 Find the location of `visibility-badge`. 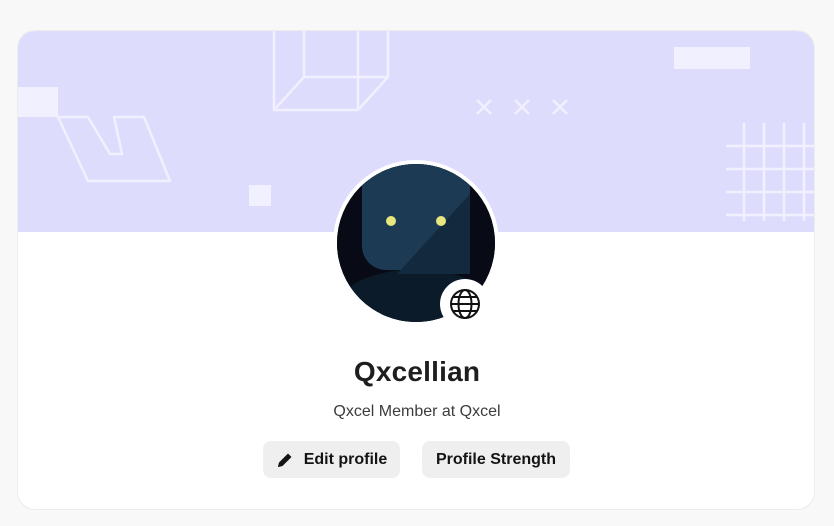

visibility-badge is located at coordinates (465, 304).